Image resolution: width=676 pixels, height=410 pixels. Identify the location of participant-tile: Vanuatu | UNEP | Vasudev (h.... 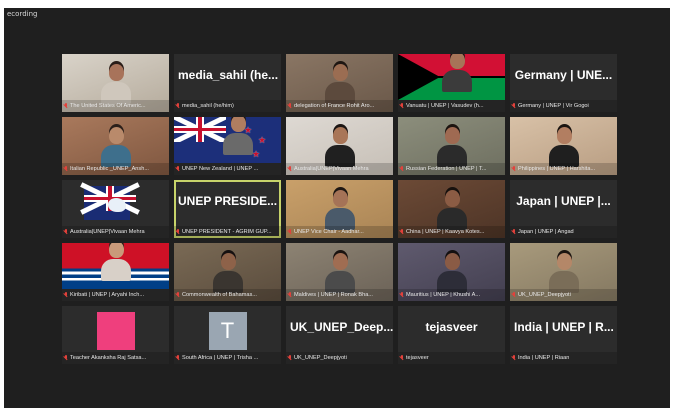
(451, 83).